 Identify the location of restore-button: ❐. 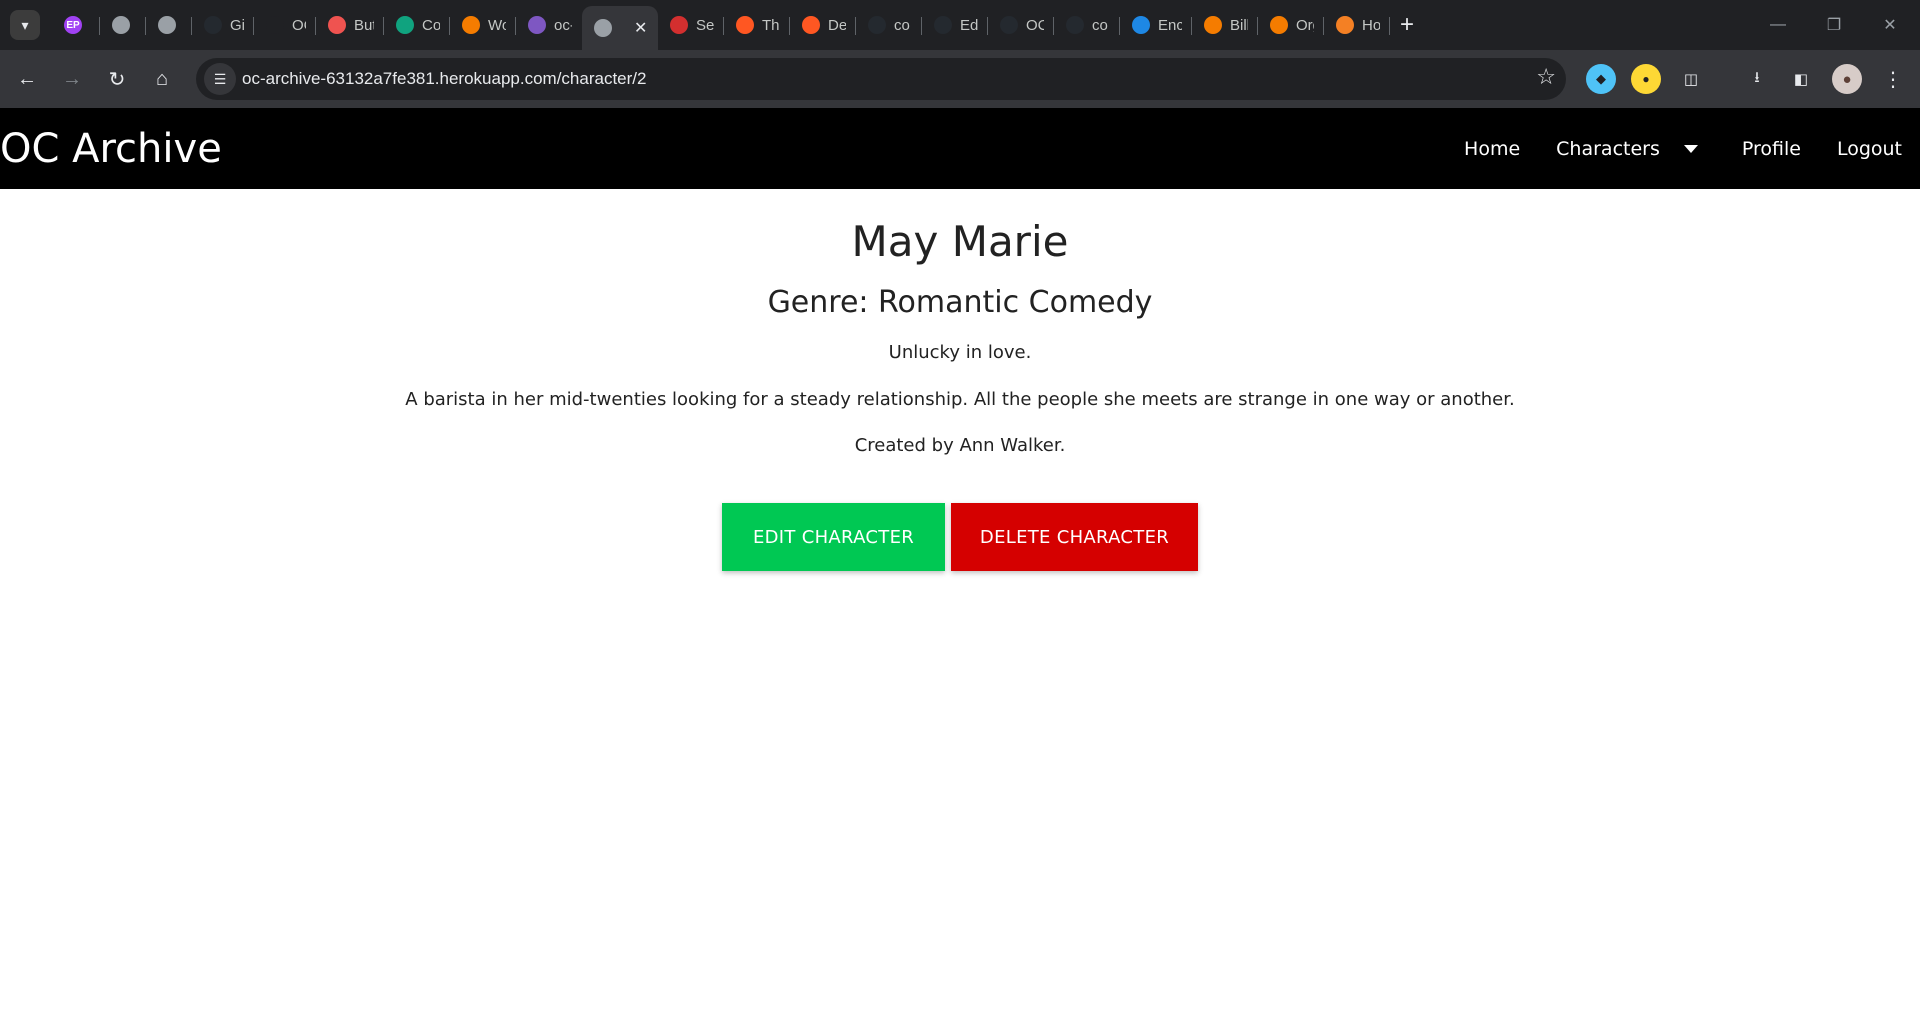
(1834, 25).